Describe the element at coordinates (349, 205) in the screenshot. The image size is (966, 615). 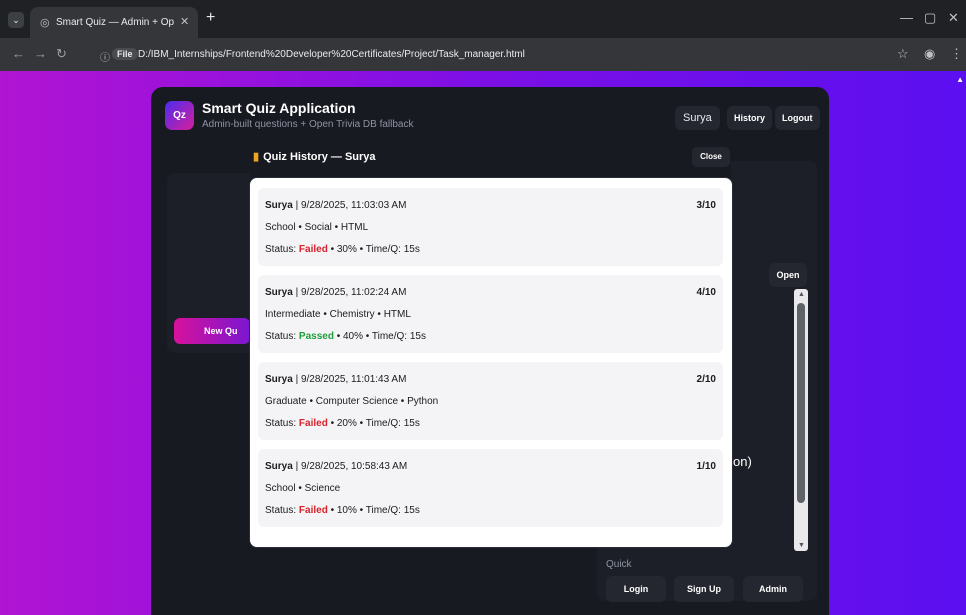
I see `entry-datetime: | 9/28/2025, 11:03:03 AM` at that location.